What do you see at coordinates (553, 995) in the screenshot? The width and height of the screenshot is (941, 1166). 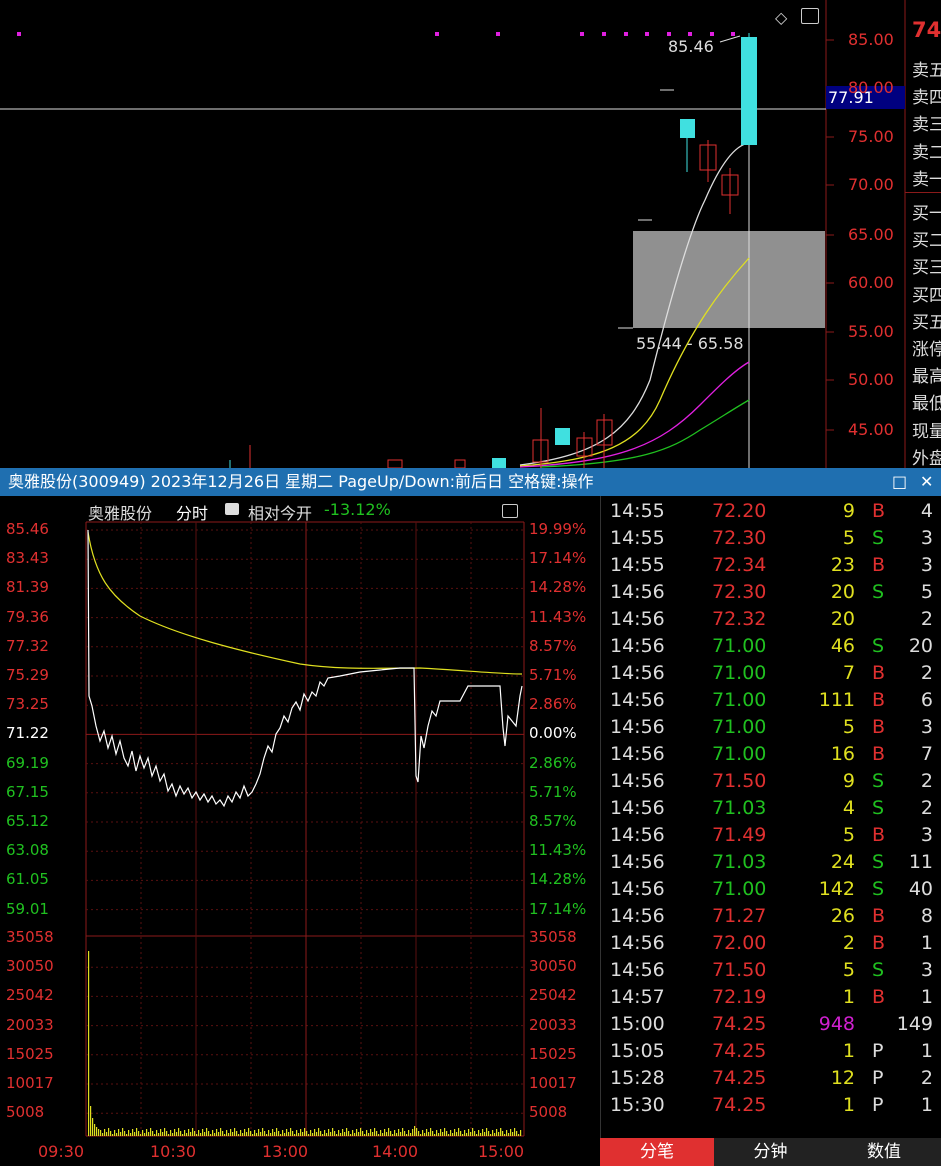 I see `volume-tick-label-right: 25042` at bounding box center [553, 995].